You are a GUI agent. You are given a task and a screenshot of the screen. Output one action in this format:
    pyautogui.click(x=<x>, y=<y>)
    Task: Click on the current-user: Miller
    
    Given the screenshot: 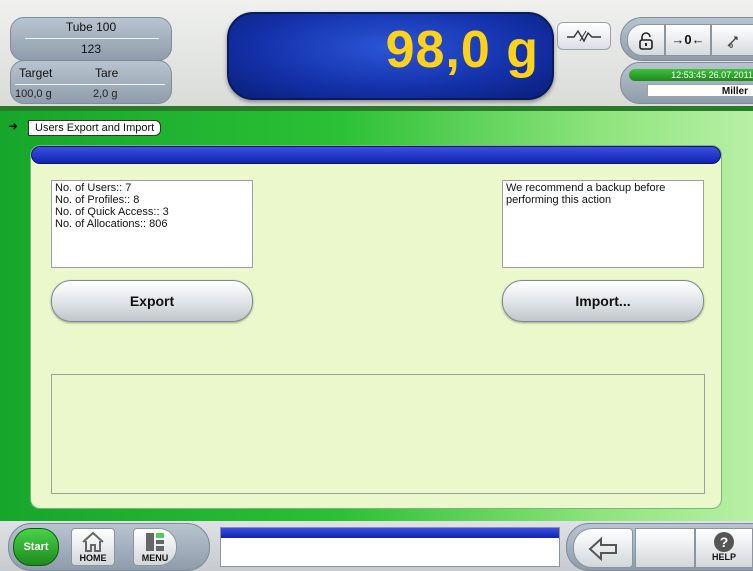 What is the action you would take?
    pyautogui.click(x=700, y=90)
    